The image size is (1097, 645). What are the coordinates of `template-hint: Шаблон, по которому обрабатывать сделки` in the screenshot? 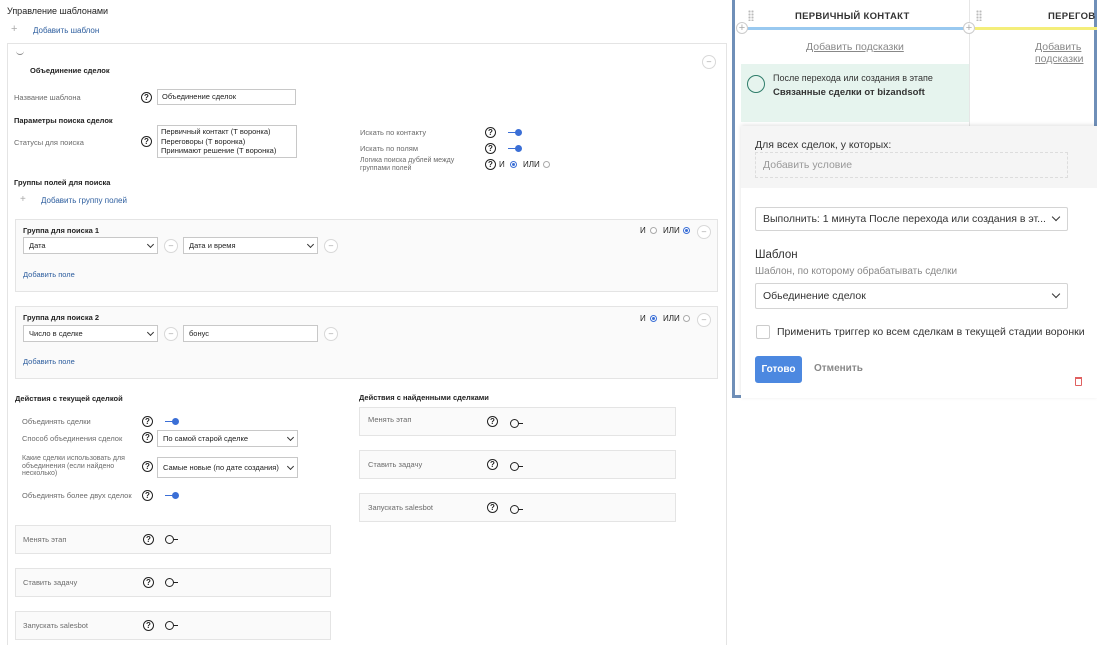 It's located at (856, 271).